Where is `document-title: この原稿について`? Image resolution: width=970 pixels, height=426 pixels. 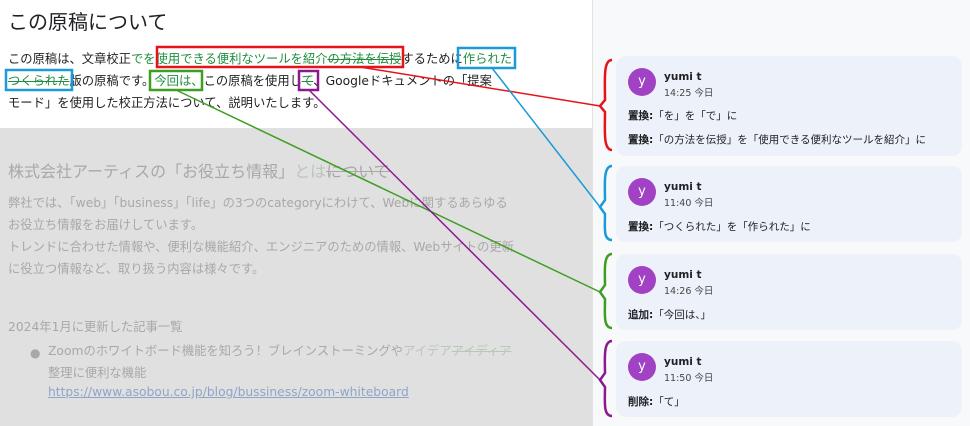 document-title: この原稿について is located at coordinates (88, 22).